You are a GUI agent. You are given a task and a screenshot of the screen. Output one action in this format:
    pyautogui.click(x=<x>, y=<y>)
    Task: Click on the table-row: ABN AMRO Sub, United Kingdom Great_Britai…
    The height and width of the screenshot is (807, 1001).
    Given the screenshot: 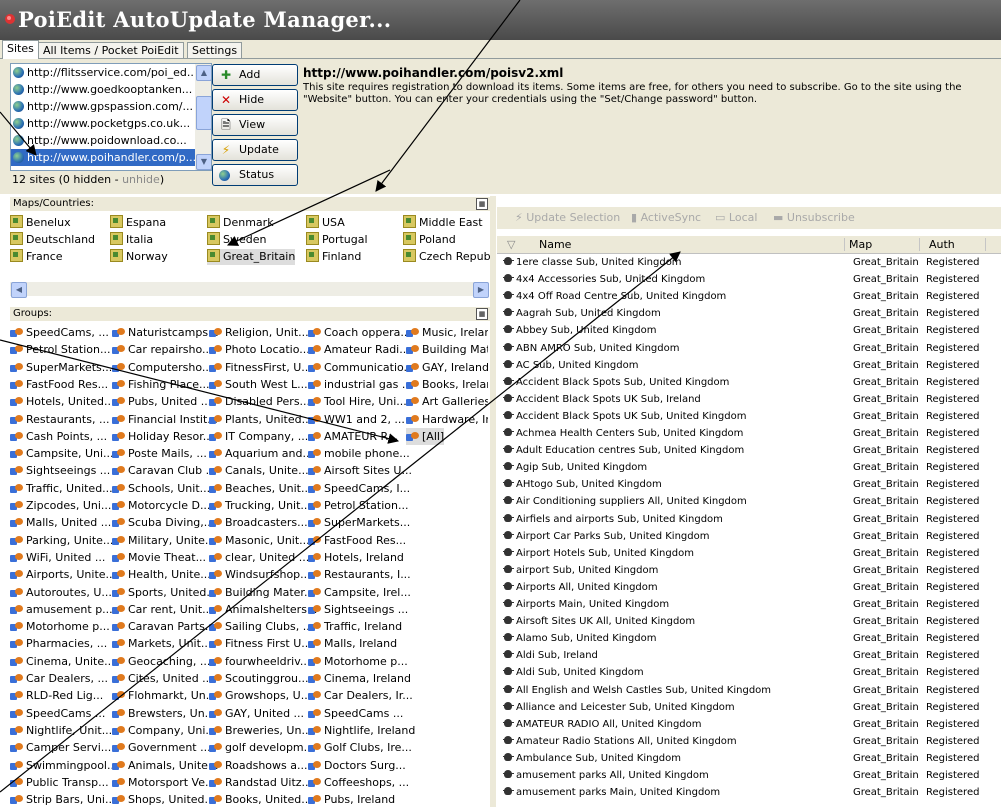 What is the action you would take?
    pyautogui.click(x=749, y=348)
    